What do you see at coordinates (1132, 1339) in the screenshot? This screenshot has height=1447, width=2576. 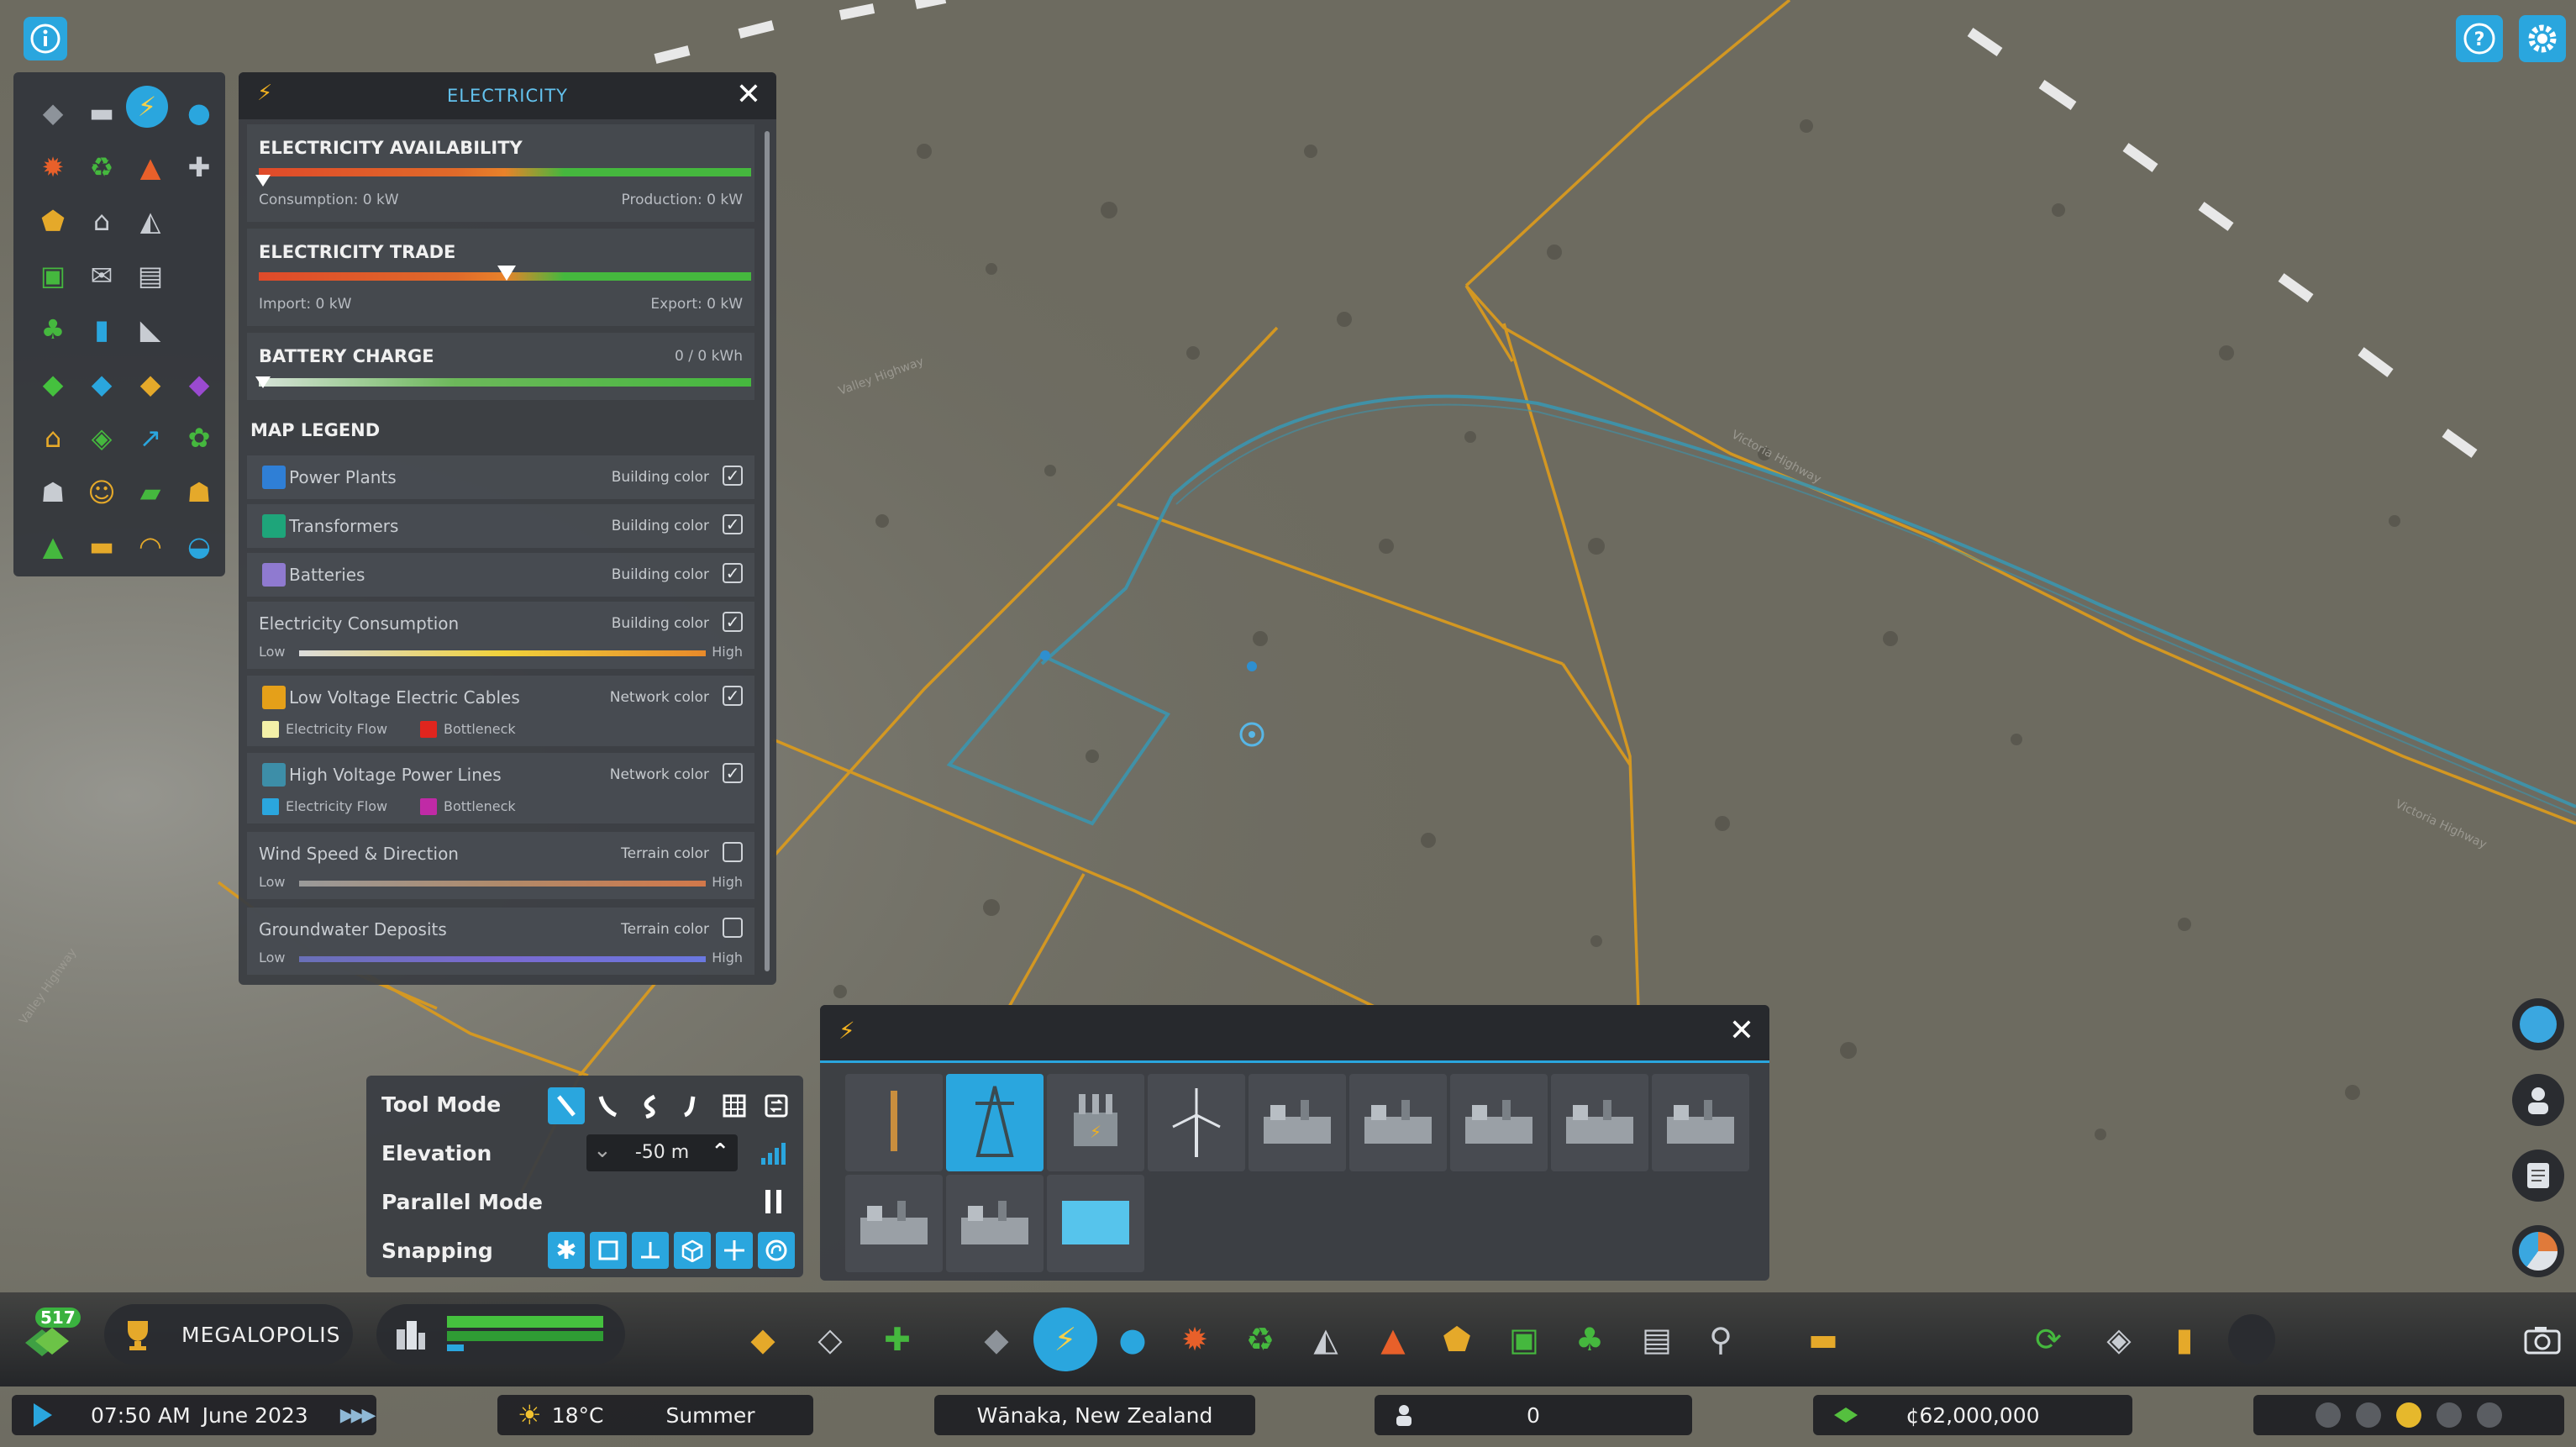 I see `water-tool-button: ●` at bounding box center [1132, 1339].